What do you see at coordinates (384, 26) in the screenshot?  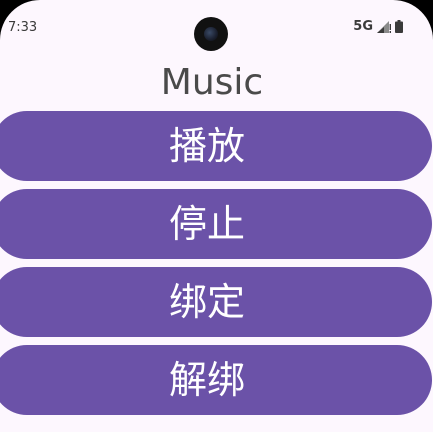 I see `signal-icon` at bounding box center [384, 26].